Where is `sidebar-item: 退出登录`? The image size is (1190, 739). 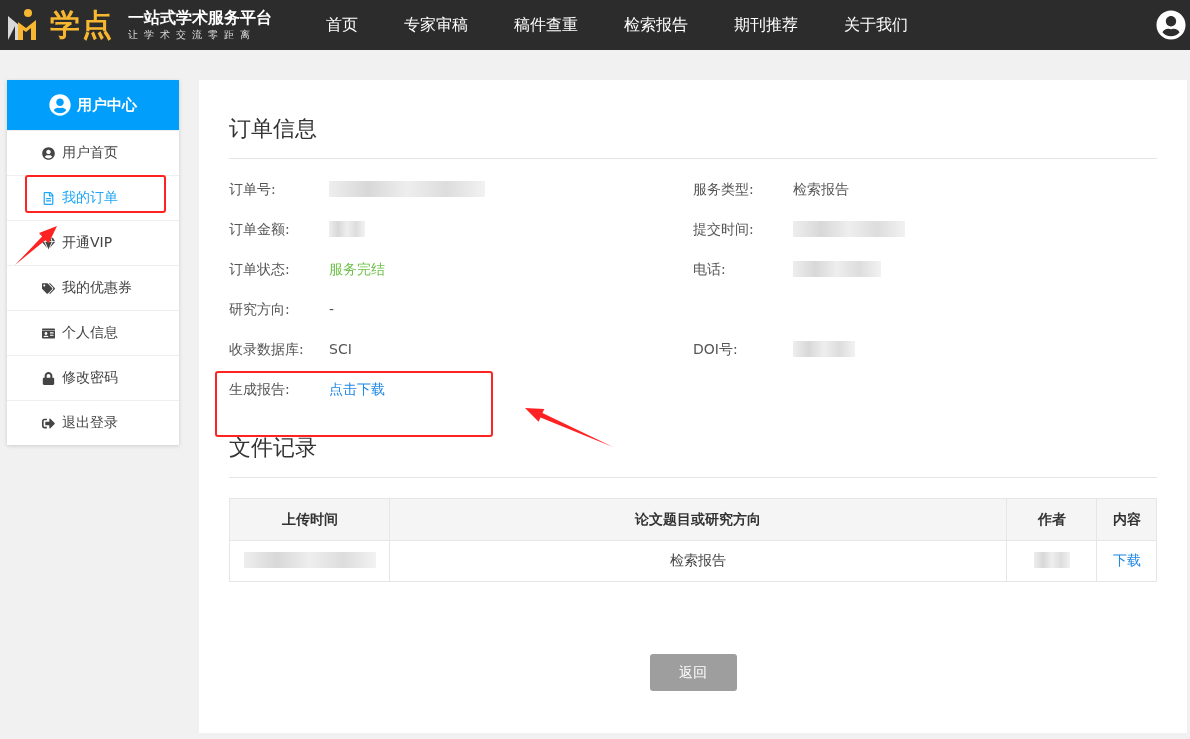
sidebar-item: 退出登录 is located at coordinates (93, 422).